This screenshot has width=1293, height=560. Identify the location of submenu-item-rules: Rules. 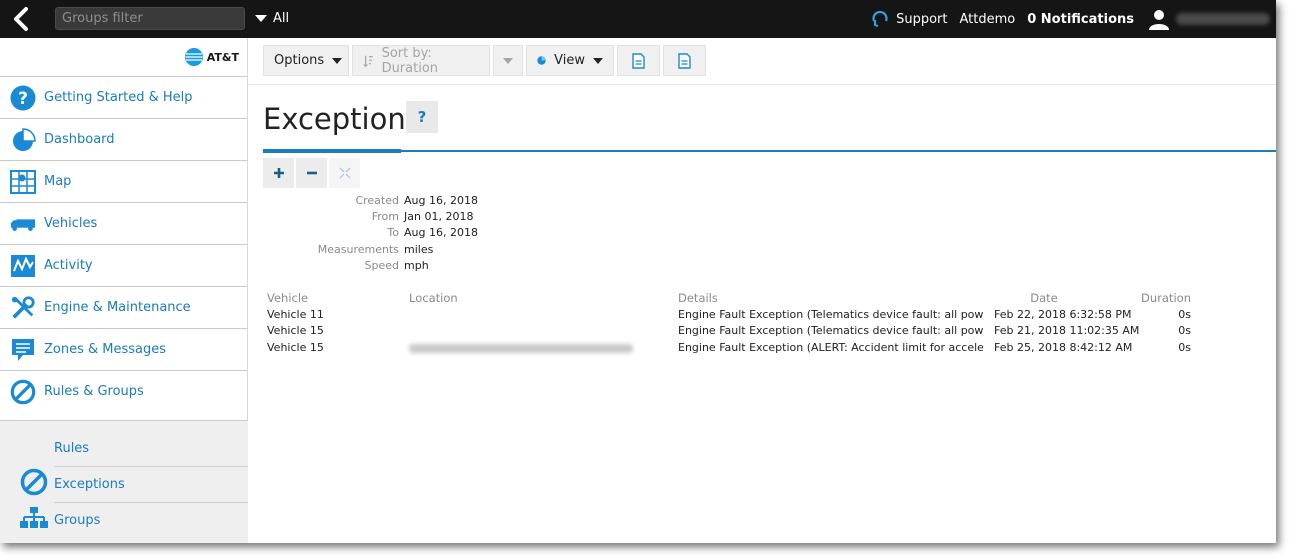
(124, 448).